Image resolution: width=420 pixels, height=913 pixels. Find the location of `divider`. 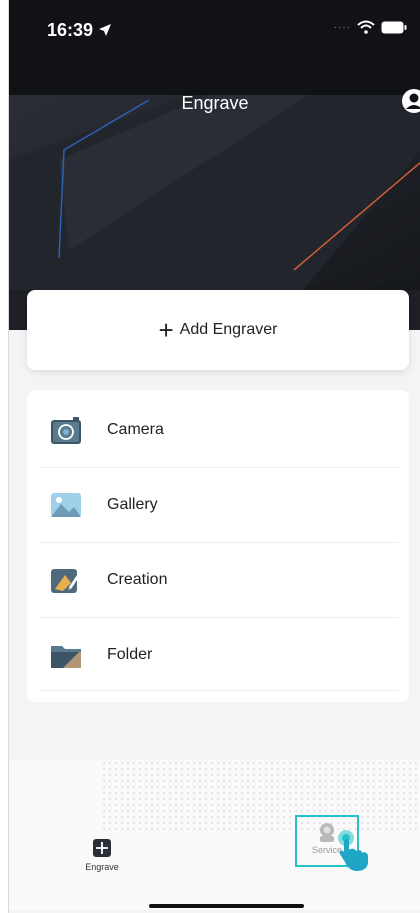

divider is located at coordinates (219, 690).